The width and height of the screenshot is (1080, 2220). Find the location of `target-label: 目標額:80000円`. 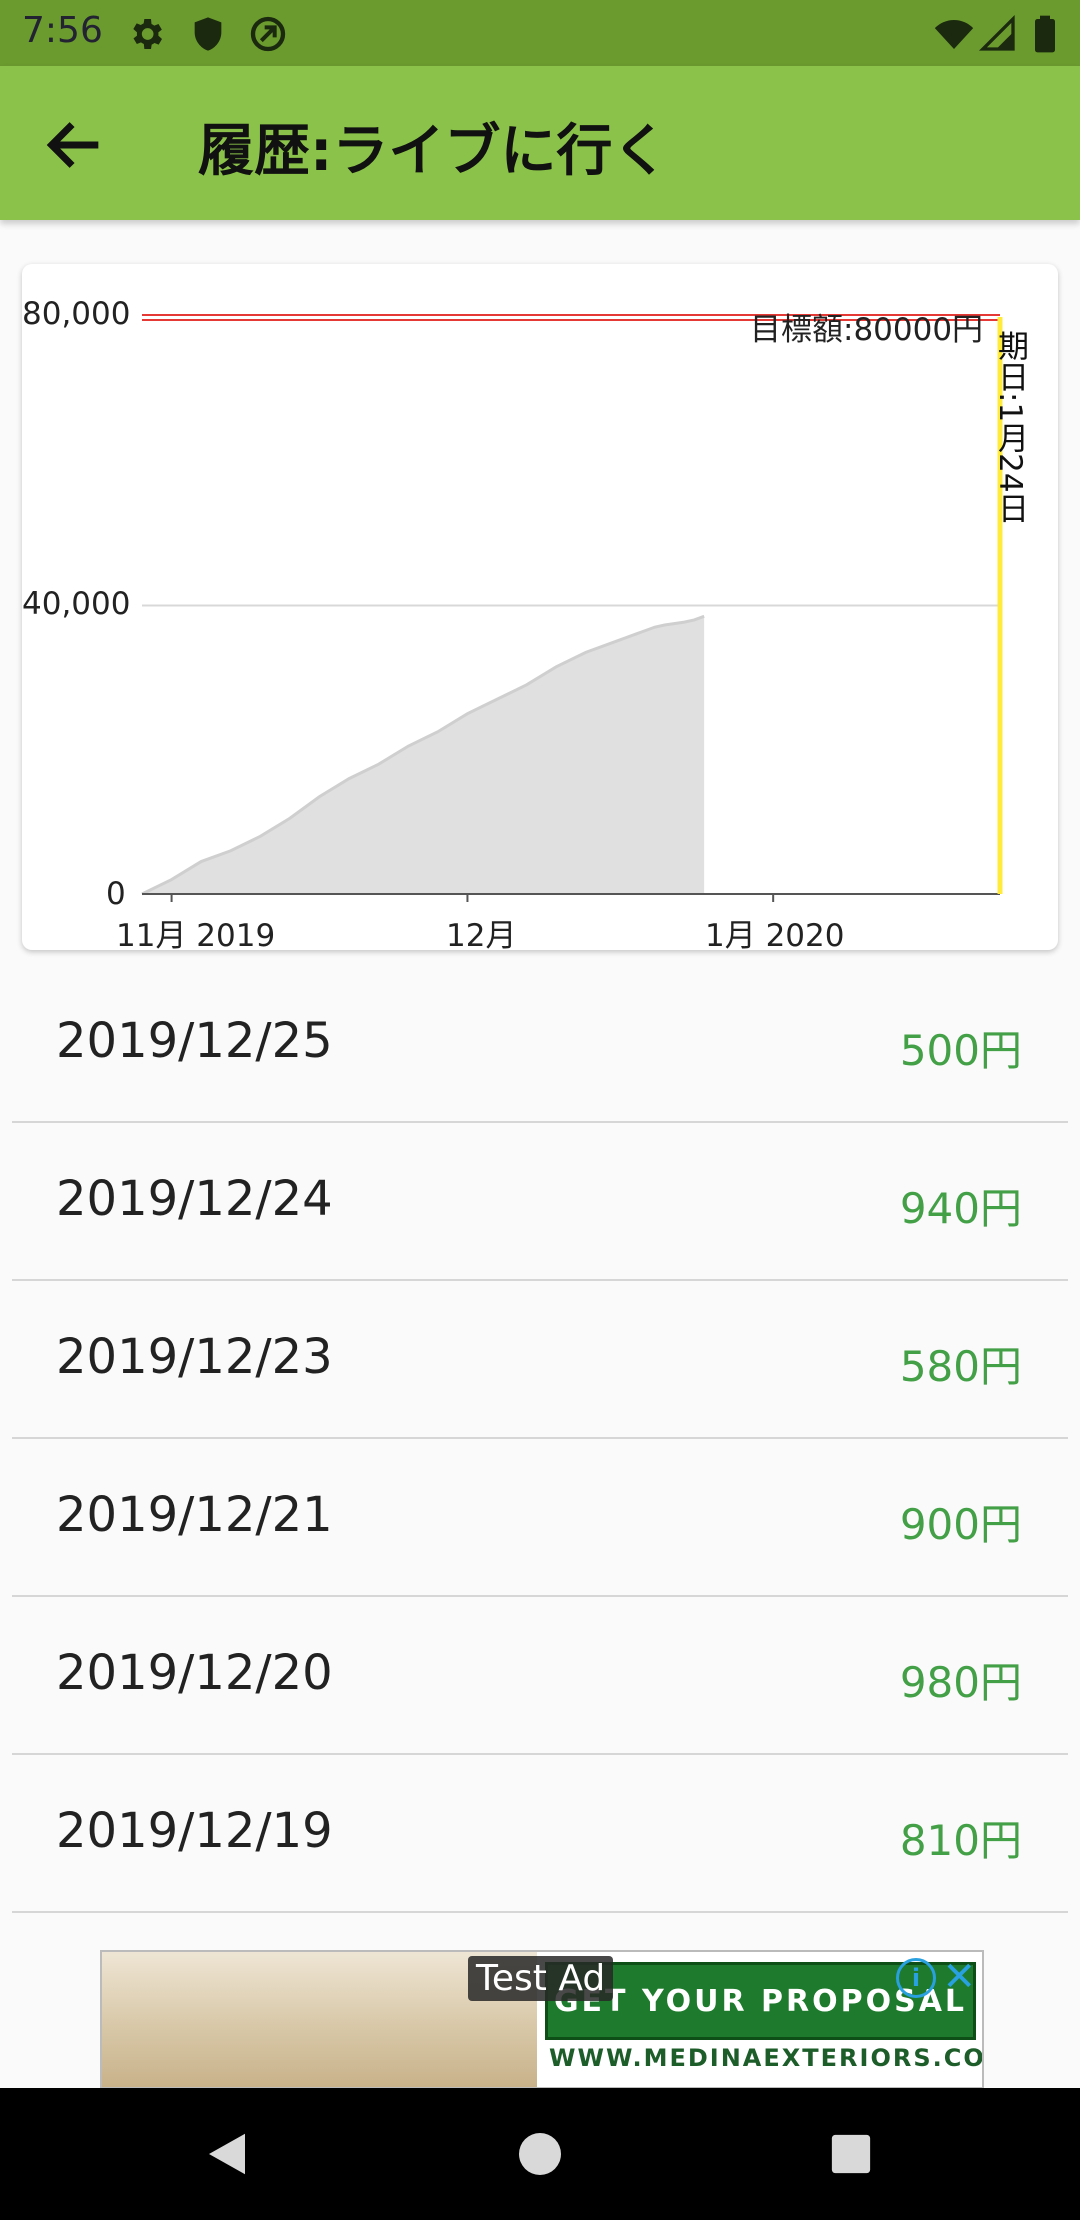

target-label: 目標額:80000円 is located at coordinates (867, 330).